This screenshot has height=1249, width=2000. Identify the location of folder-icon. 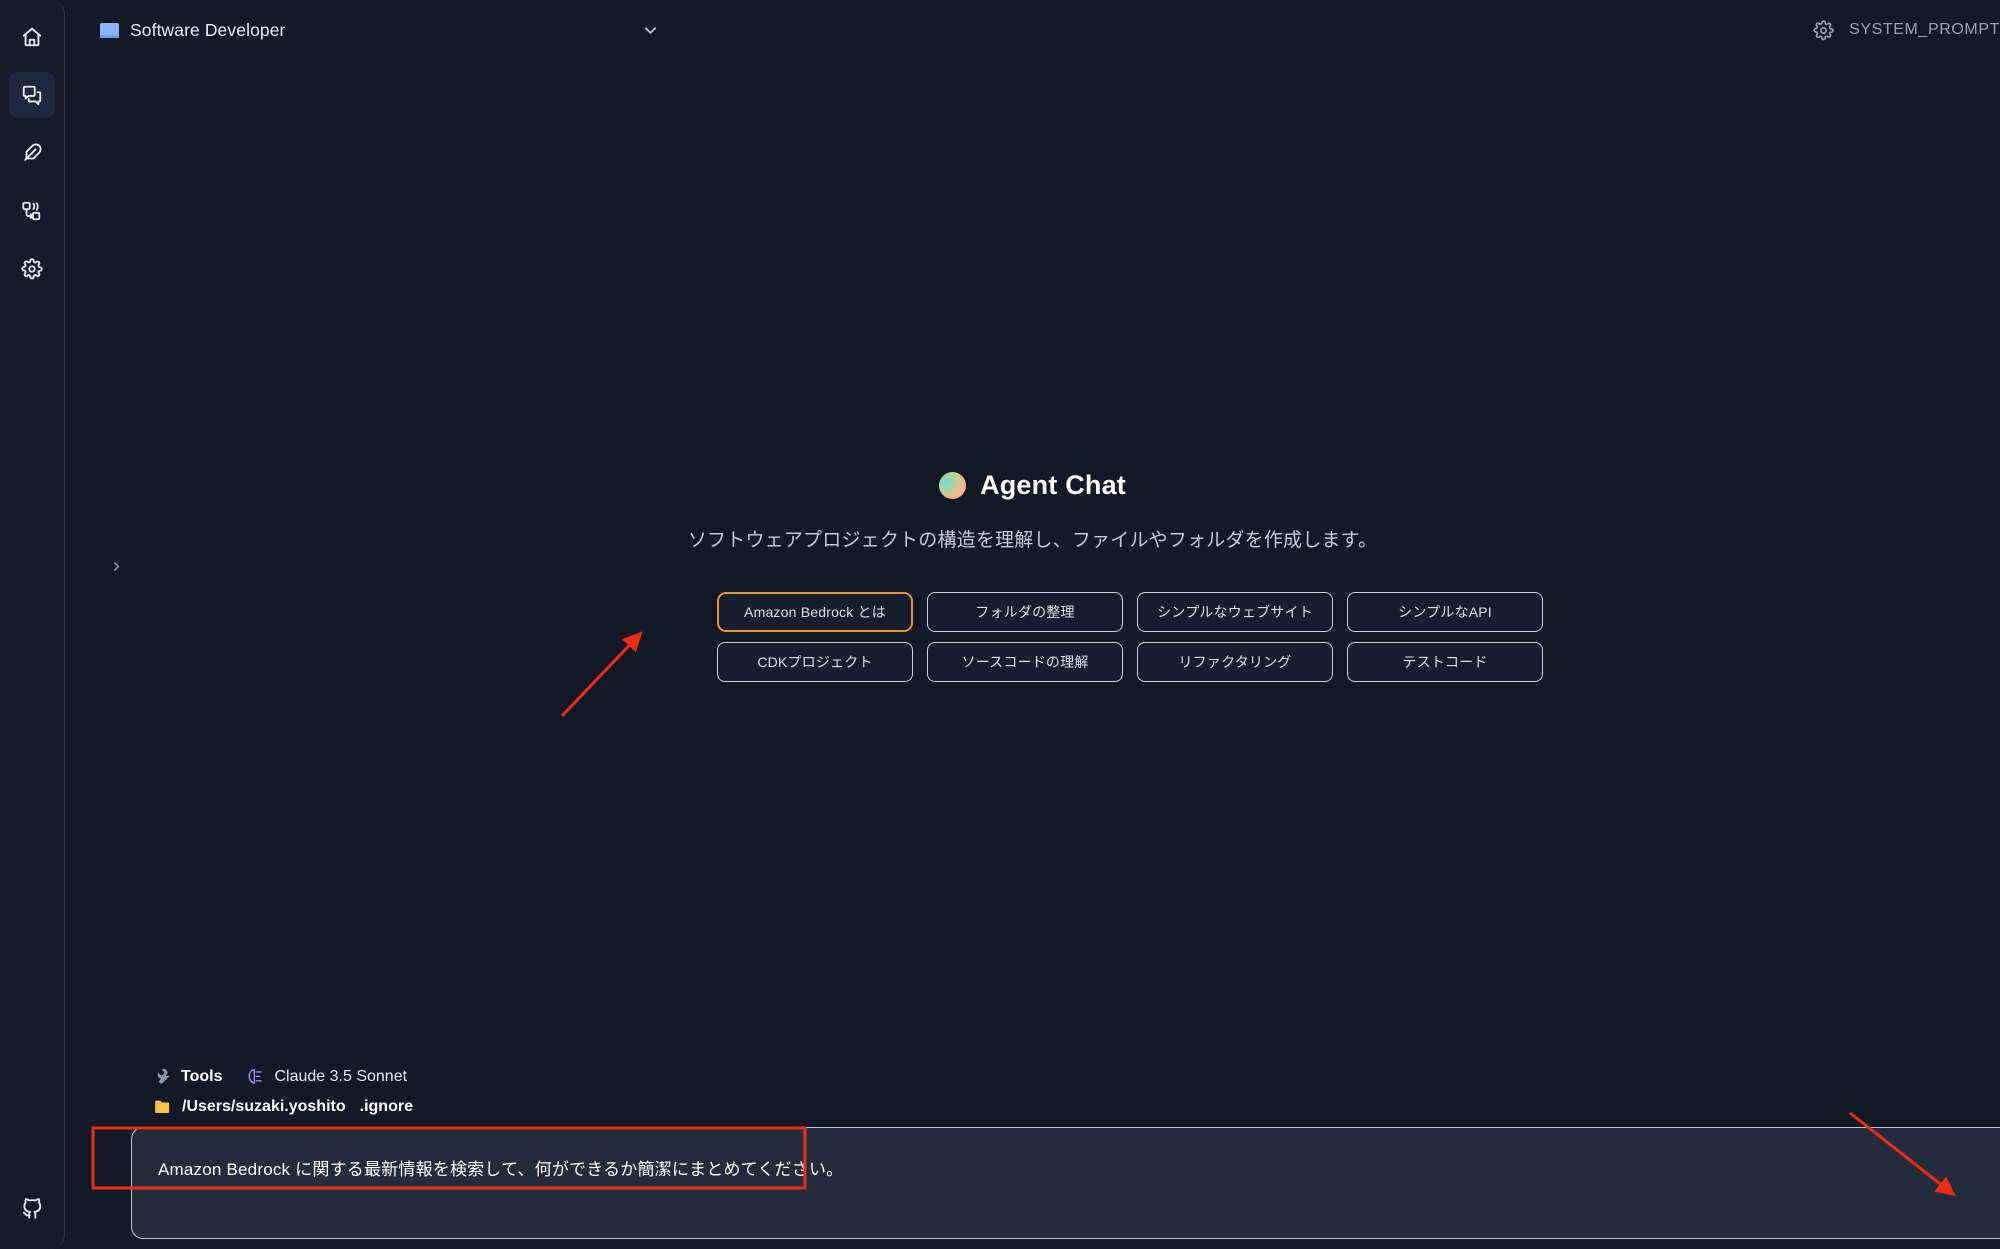
(163, 1107).